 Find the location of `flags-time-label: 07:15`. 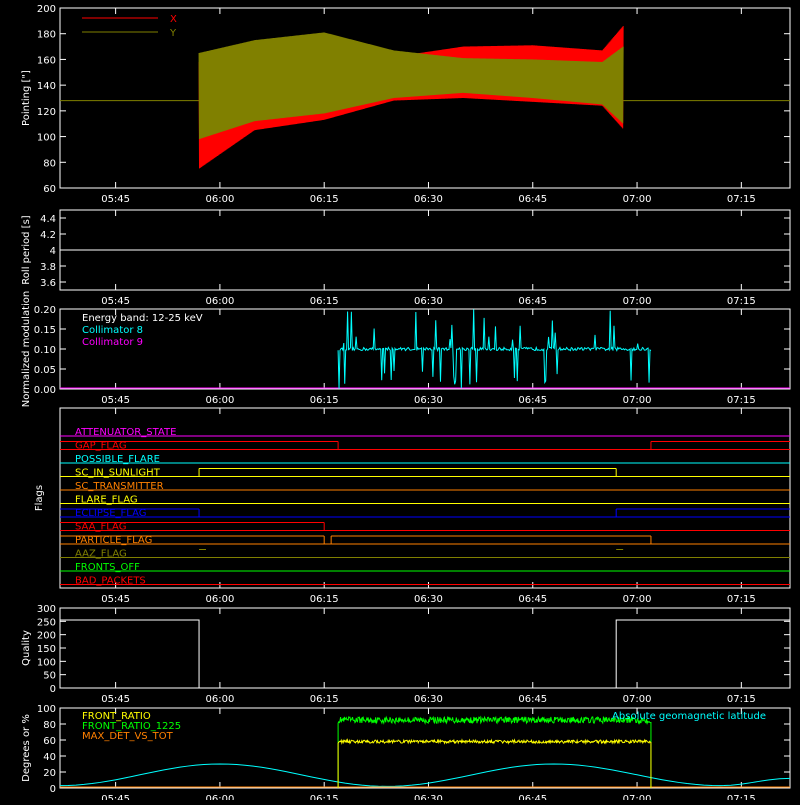

flags-time-label: 07:15 is located at coordinates (741, 599).